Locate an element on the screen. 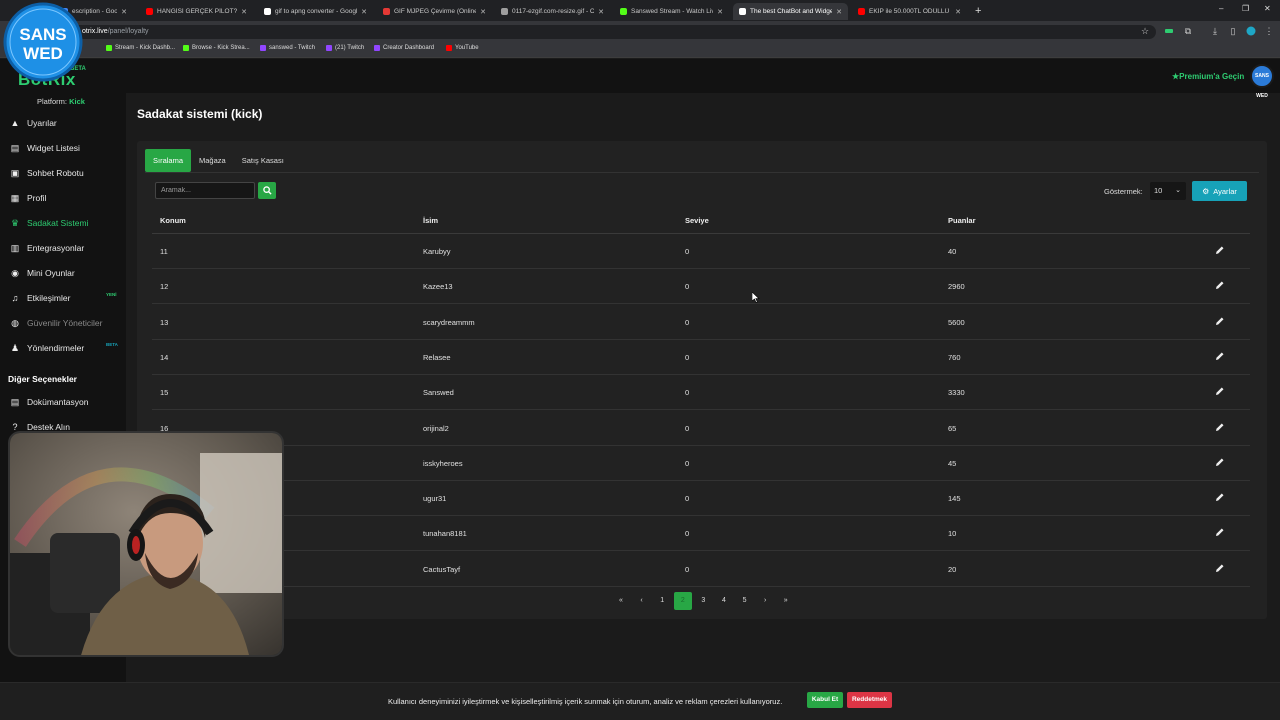 This screenshot has width=1280, height=720. user-avatar: SANS WED is located at coordinates (1262, 81).